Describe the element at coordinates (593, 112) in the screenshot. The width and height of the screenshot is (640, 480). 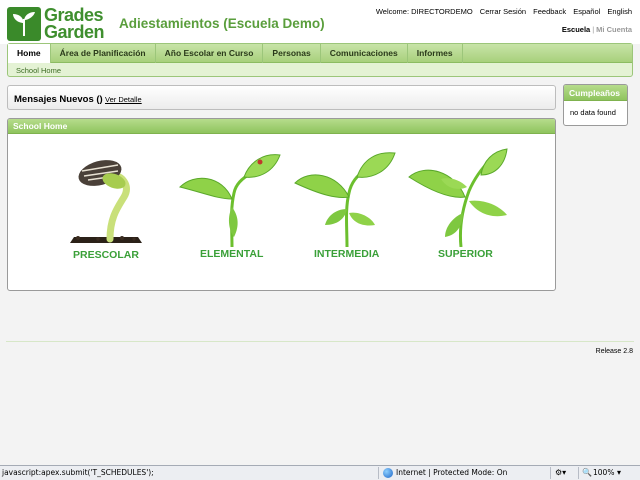
I see `birthdays-empty-text: no data found` at that location.